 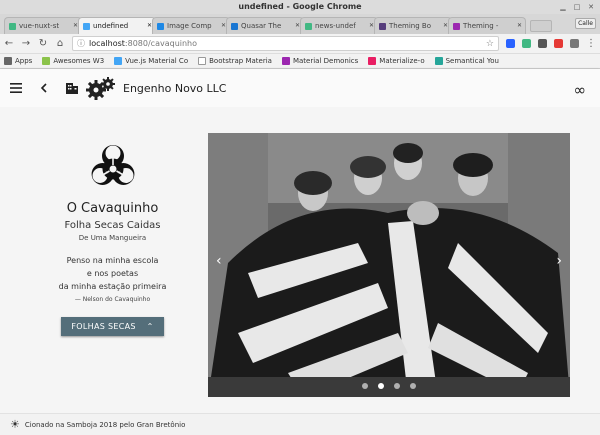 I want to click on browser-tab: vue-nuxt-st ✕, so click(x=43, y=25).